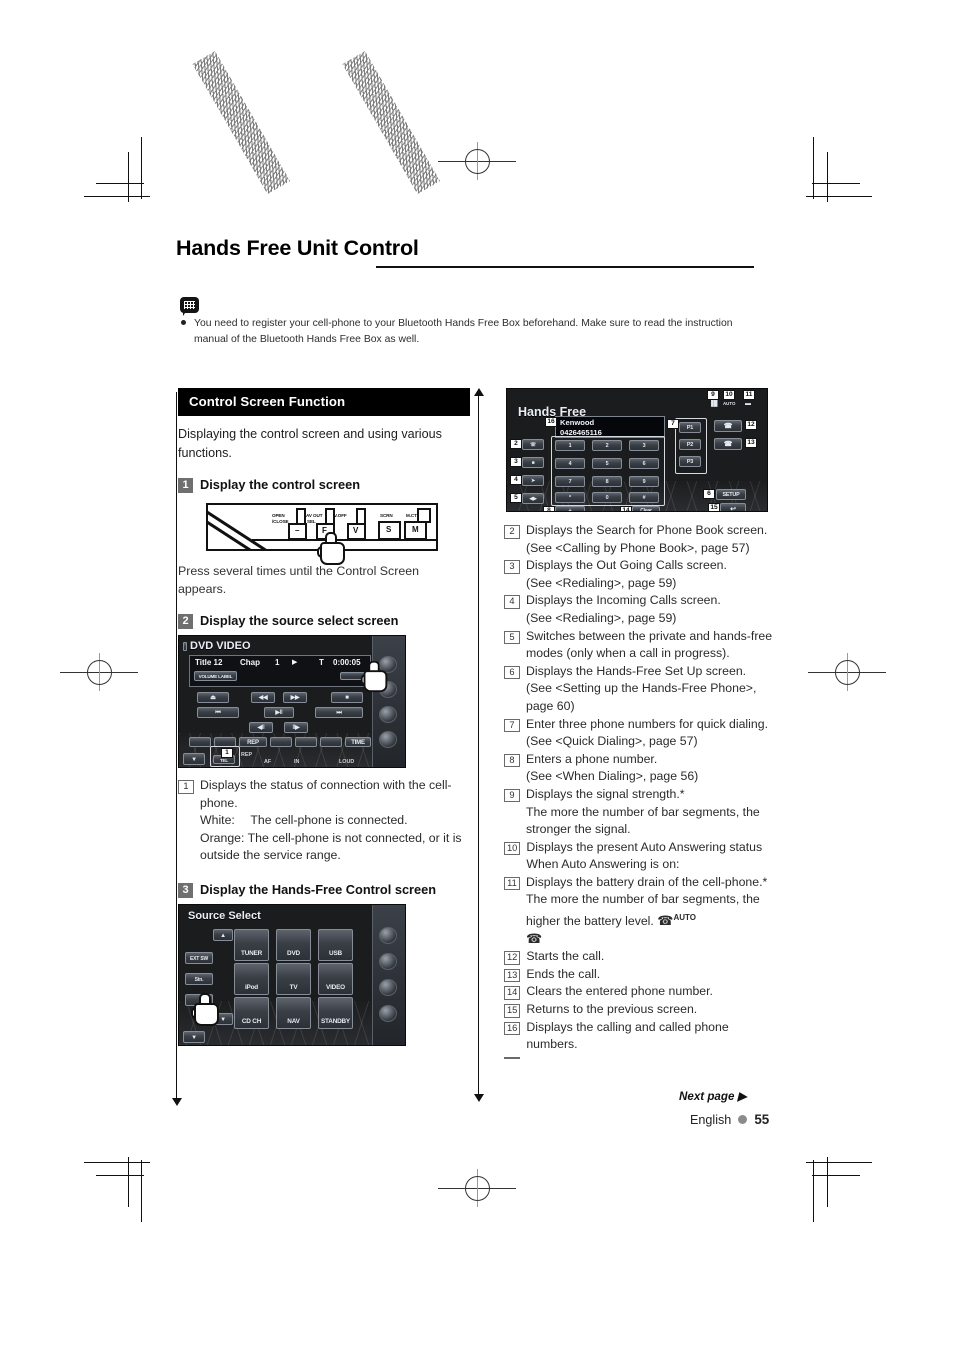 This screenshot has width=954, height=1350. Describe the element at coordinates (644, 497) in the screenshot. I see `keypad-key-hash: #` at that location.